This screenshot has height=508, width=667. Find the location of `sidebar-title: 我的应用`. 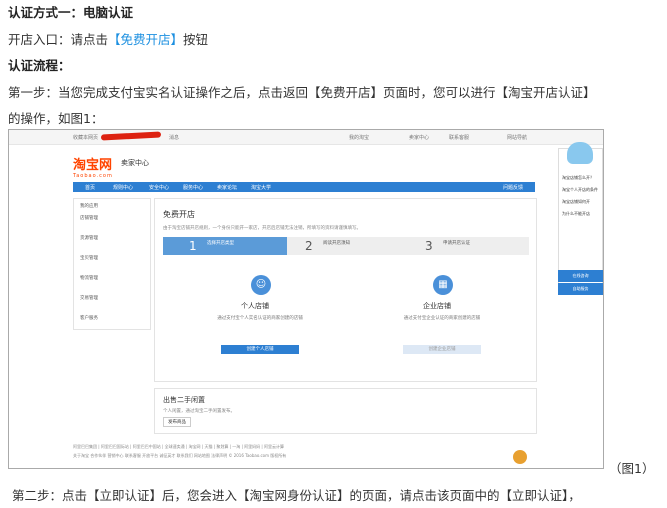

sidebar-title: 我的应用 is located at coordinates (89, 206).